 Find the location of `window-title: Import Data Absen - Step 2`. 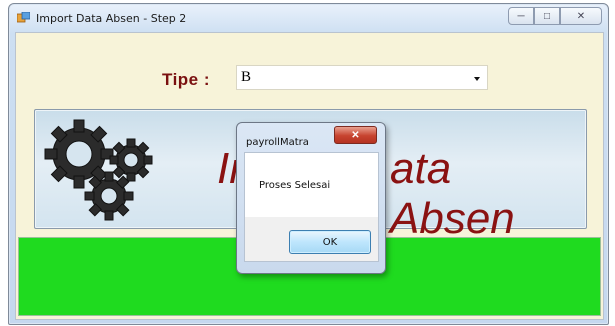

window-title: Import Data Absen - Step 2 is located at coordinates (111, 18).